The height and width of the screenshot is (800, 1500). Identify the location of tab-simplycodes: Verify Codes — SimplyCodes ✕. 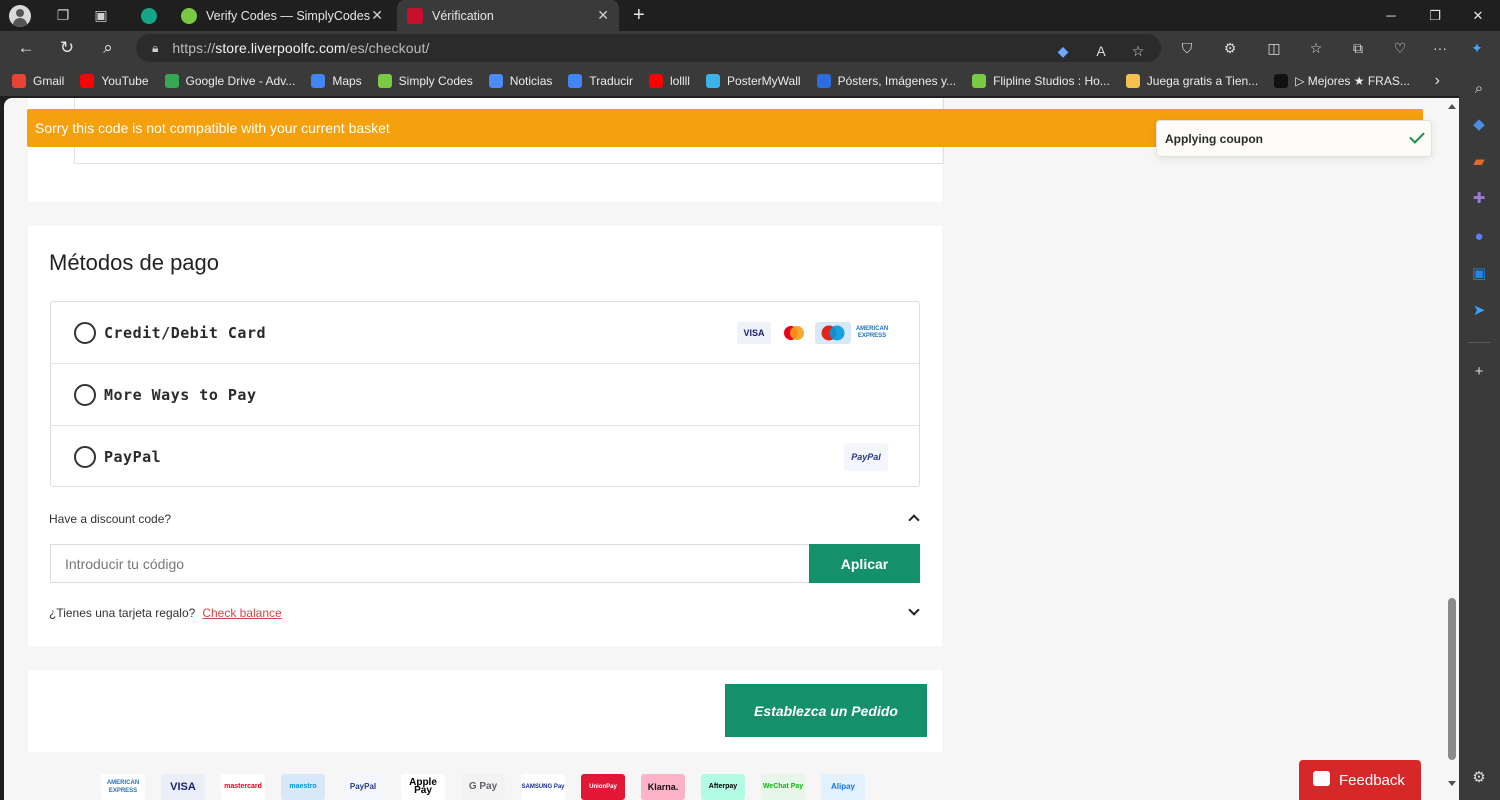
(282, 15).